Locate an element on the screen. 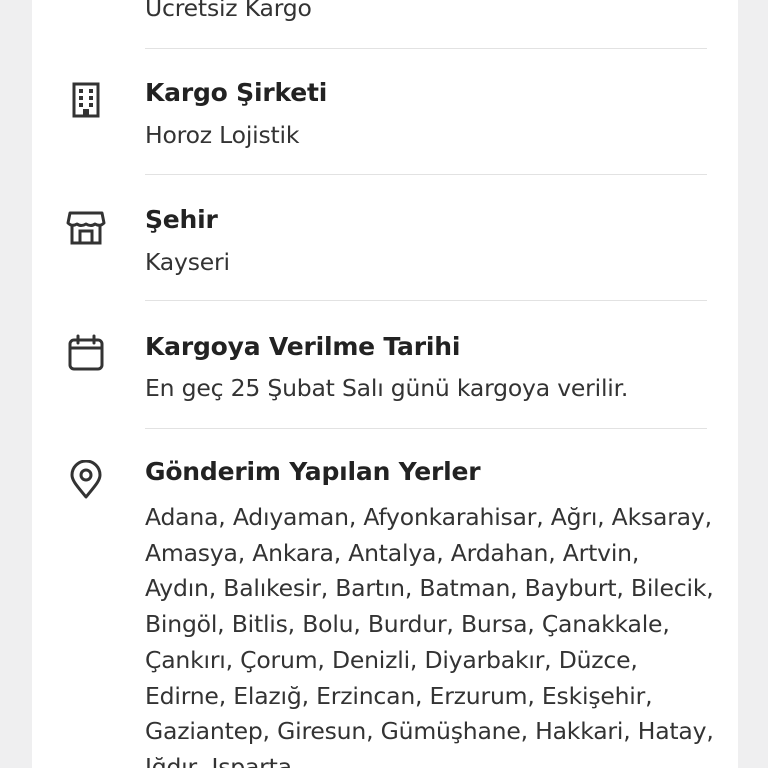  destinations-title: Gönderim Yapılan Yerler is located at coordinates (313, 471).